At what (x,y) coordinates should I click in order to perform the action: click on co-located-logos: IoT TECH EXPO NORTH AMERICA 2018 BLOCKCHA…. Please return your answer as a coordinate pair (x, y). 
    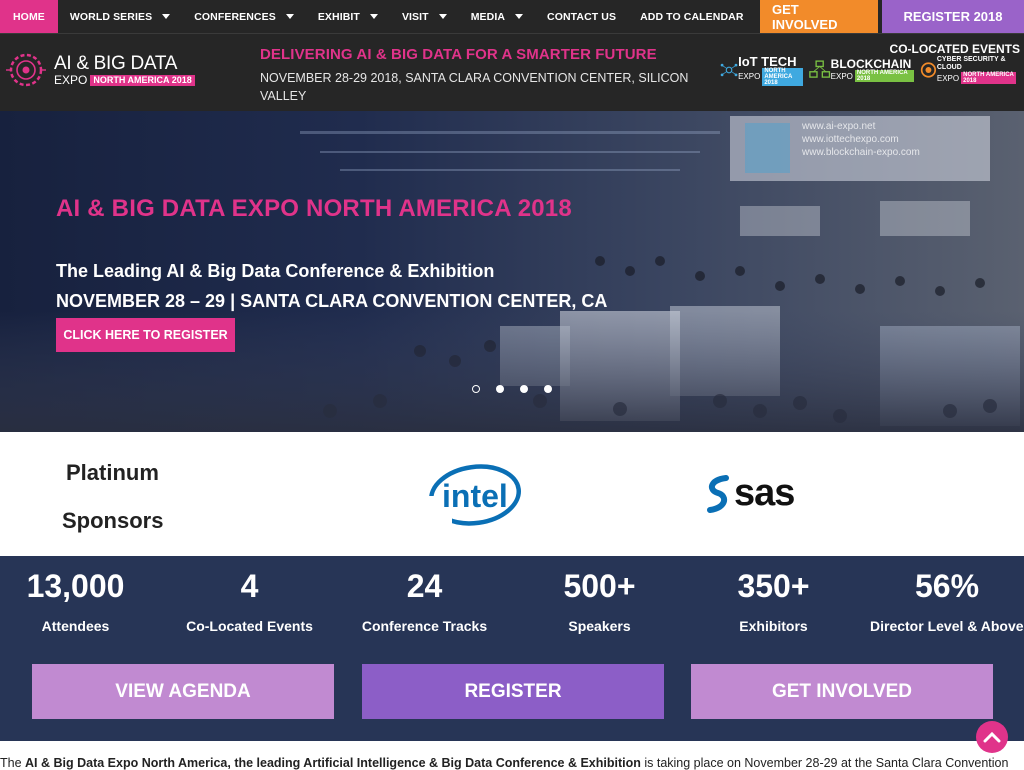
    Looking at the image, I should click on (871, 70).